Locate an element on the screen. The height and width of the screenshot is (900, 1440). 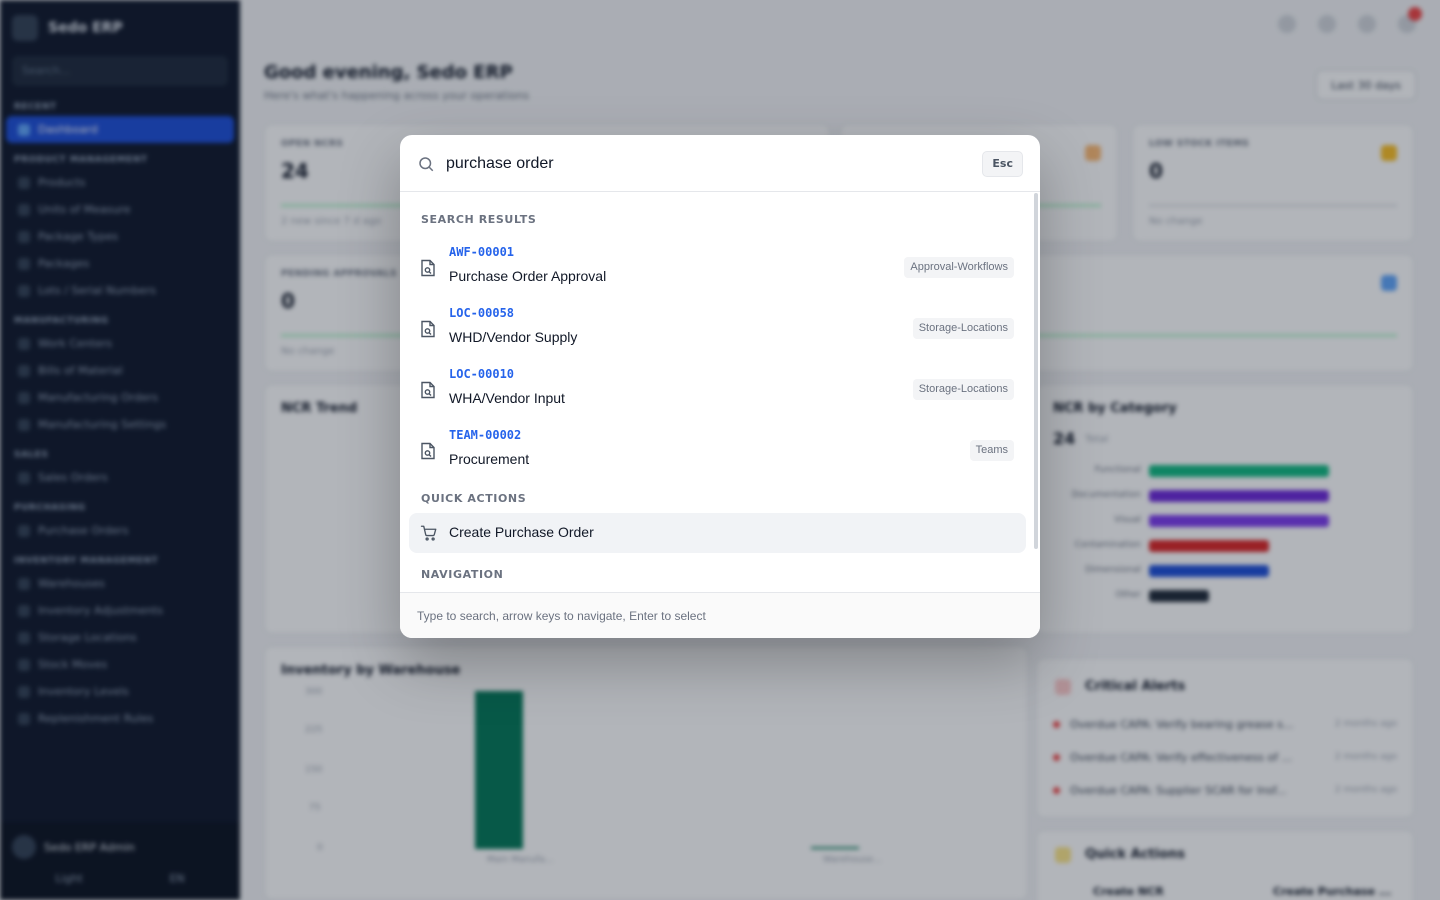
result-code: AWF-00001 is located at coordinates (482, 252).